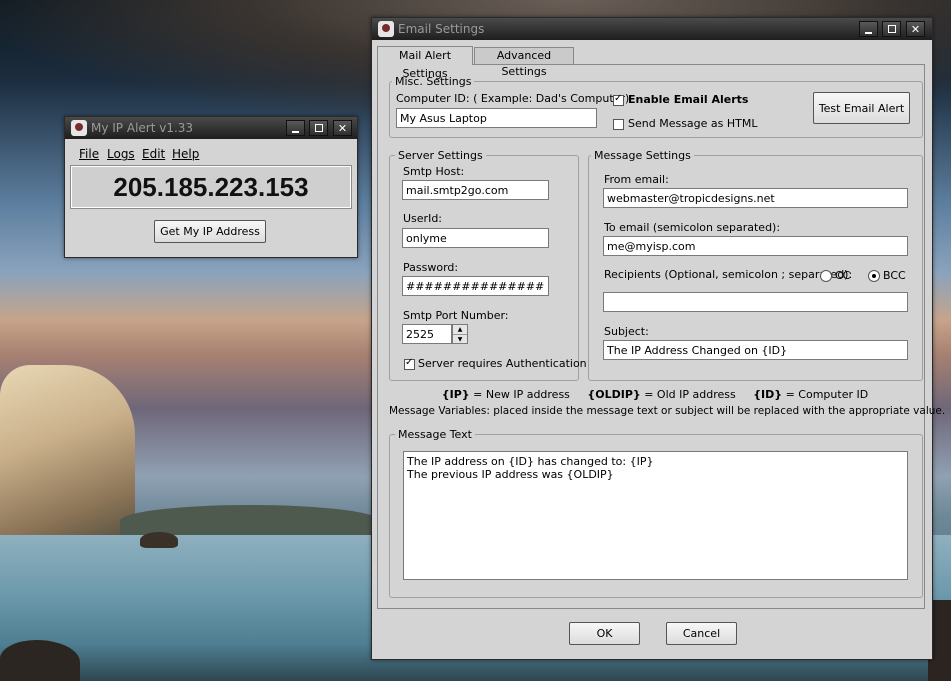 Image resolution: width=951 pixels, height=681 pixels. Describe the element at coordinates (440, 155) in the screenshot. I see `server-settings-legend: Server Settings` at that location.